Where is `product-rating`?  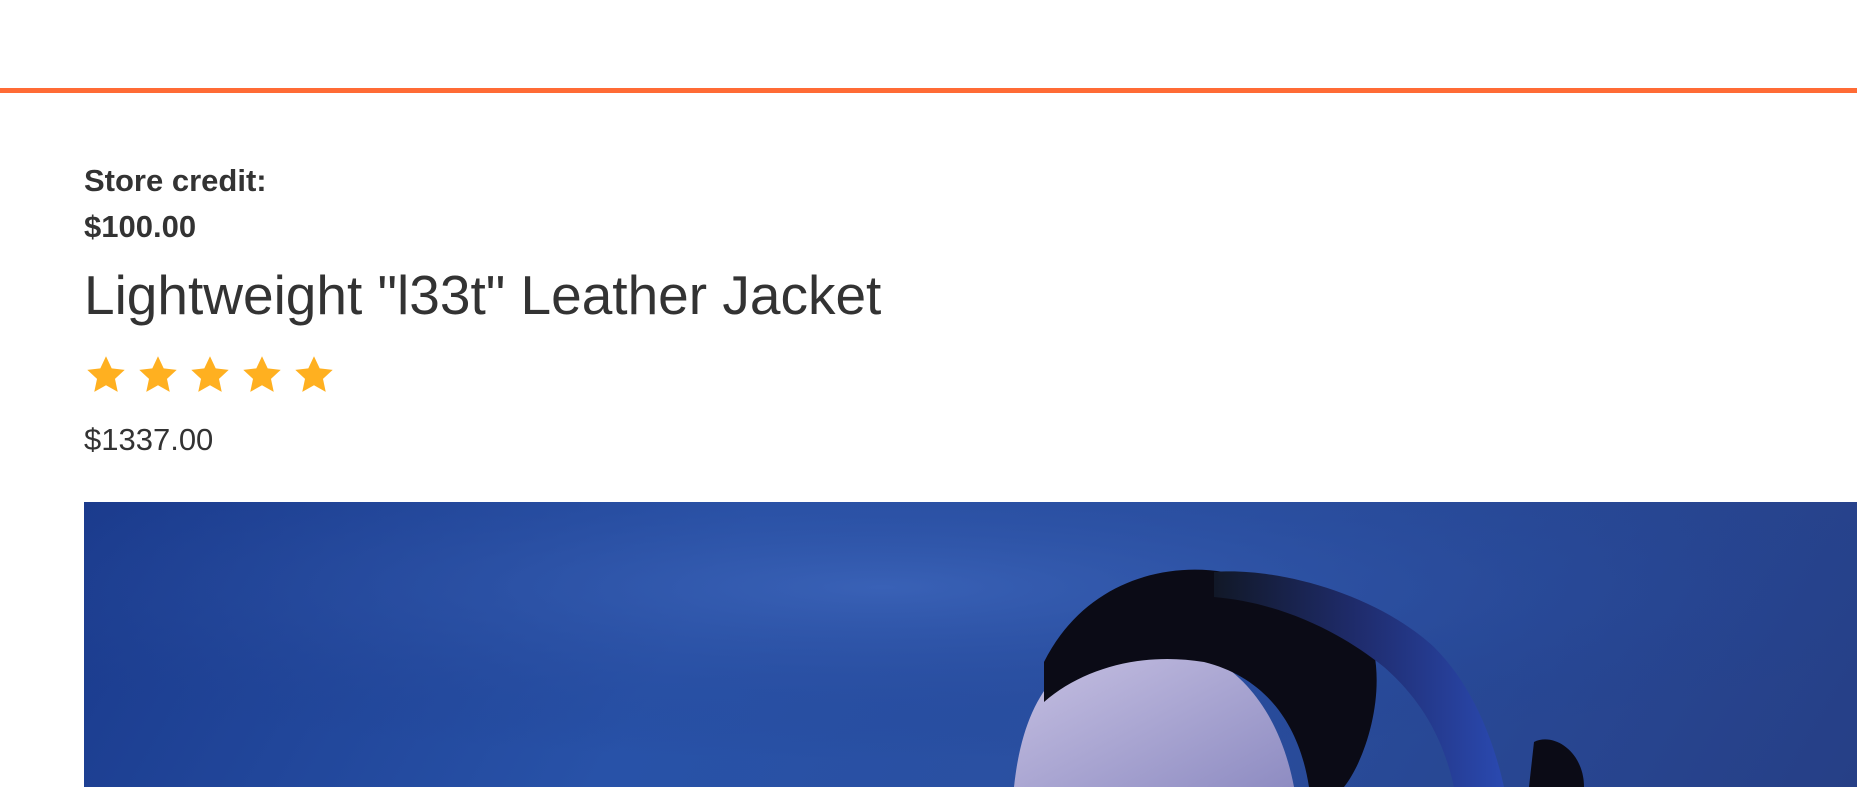 product-rating is located at coordinates (210, 376).